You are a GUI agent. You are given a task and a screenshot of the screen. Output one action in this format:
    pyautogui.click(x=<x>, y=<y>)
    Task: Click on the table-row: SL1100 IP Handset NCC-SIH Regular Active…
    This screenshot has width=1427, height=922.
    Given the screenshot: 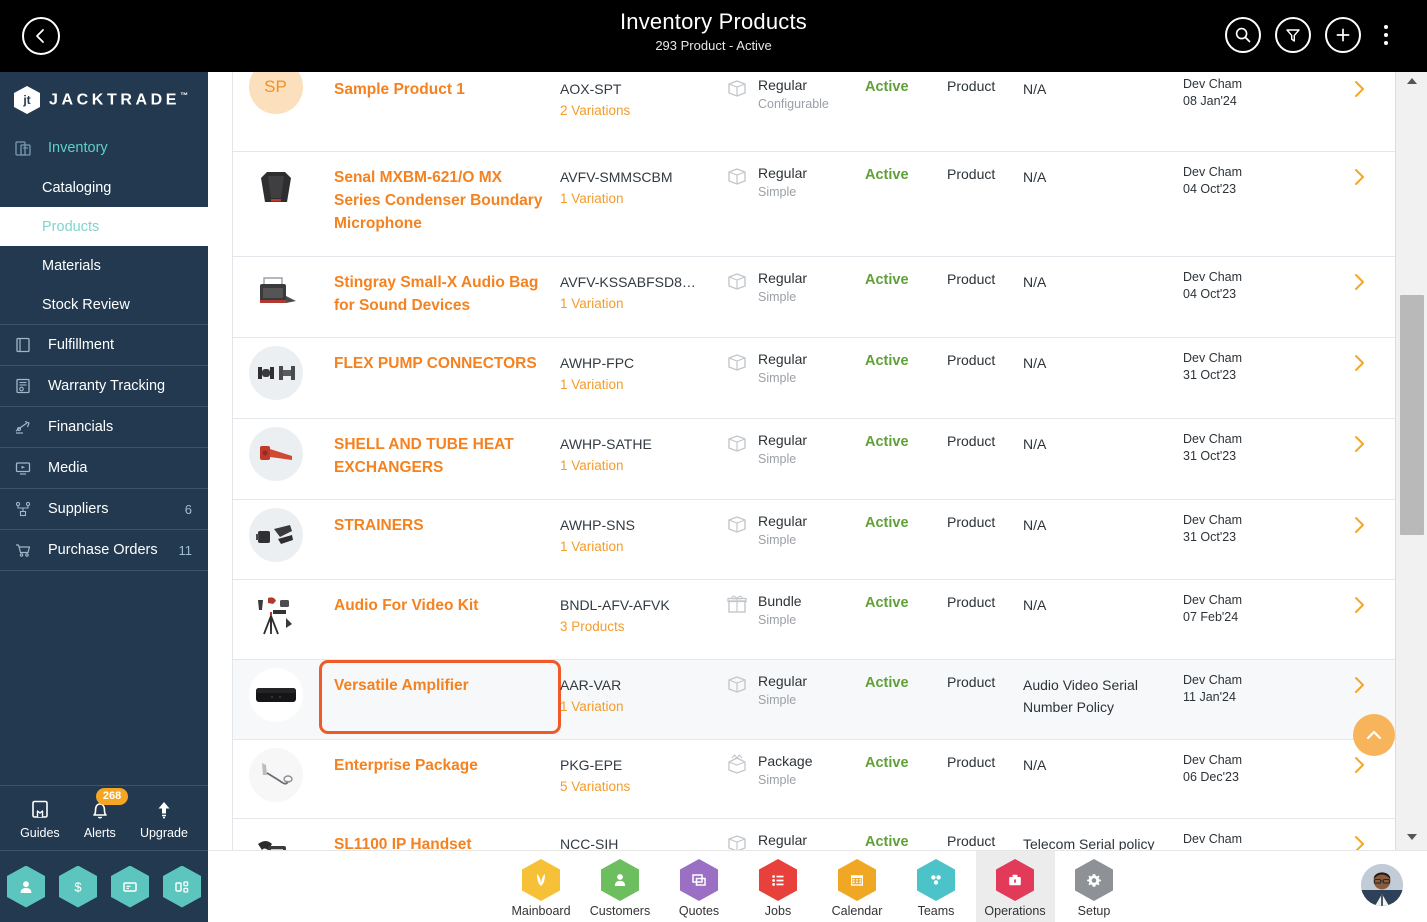 What is the action you would take?
    pyautogui.click(x=814, y=834)
    